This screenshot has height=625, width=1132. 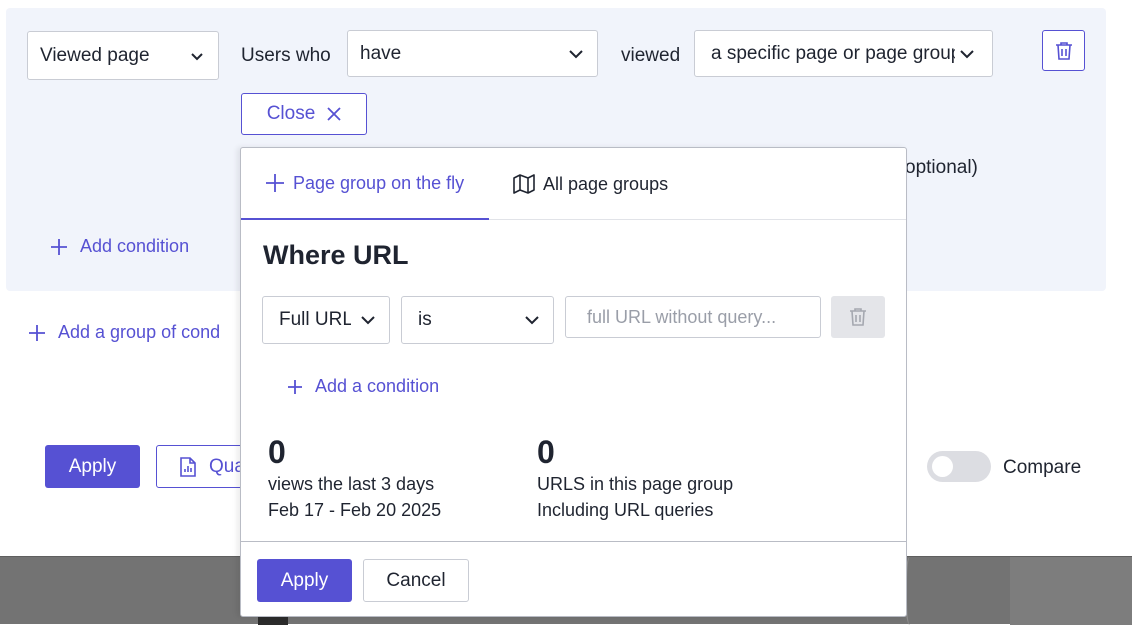 I want to click on tab-page-group-on-the-fly: Page group on the fly, so click(x=365, y=184).